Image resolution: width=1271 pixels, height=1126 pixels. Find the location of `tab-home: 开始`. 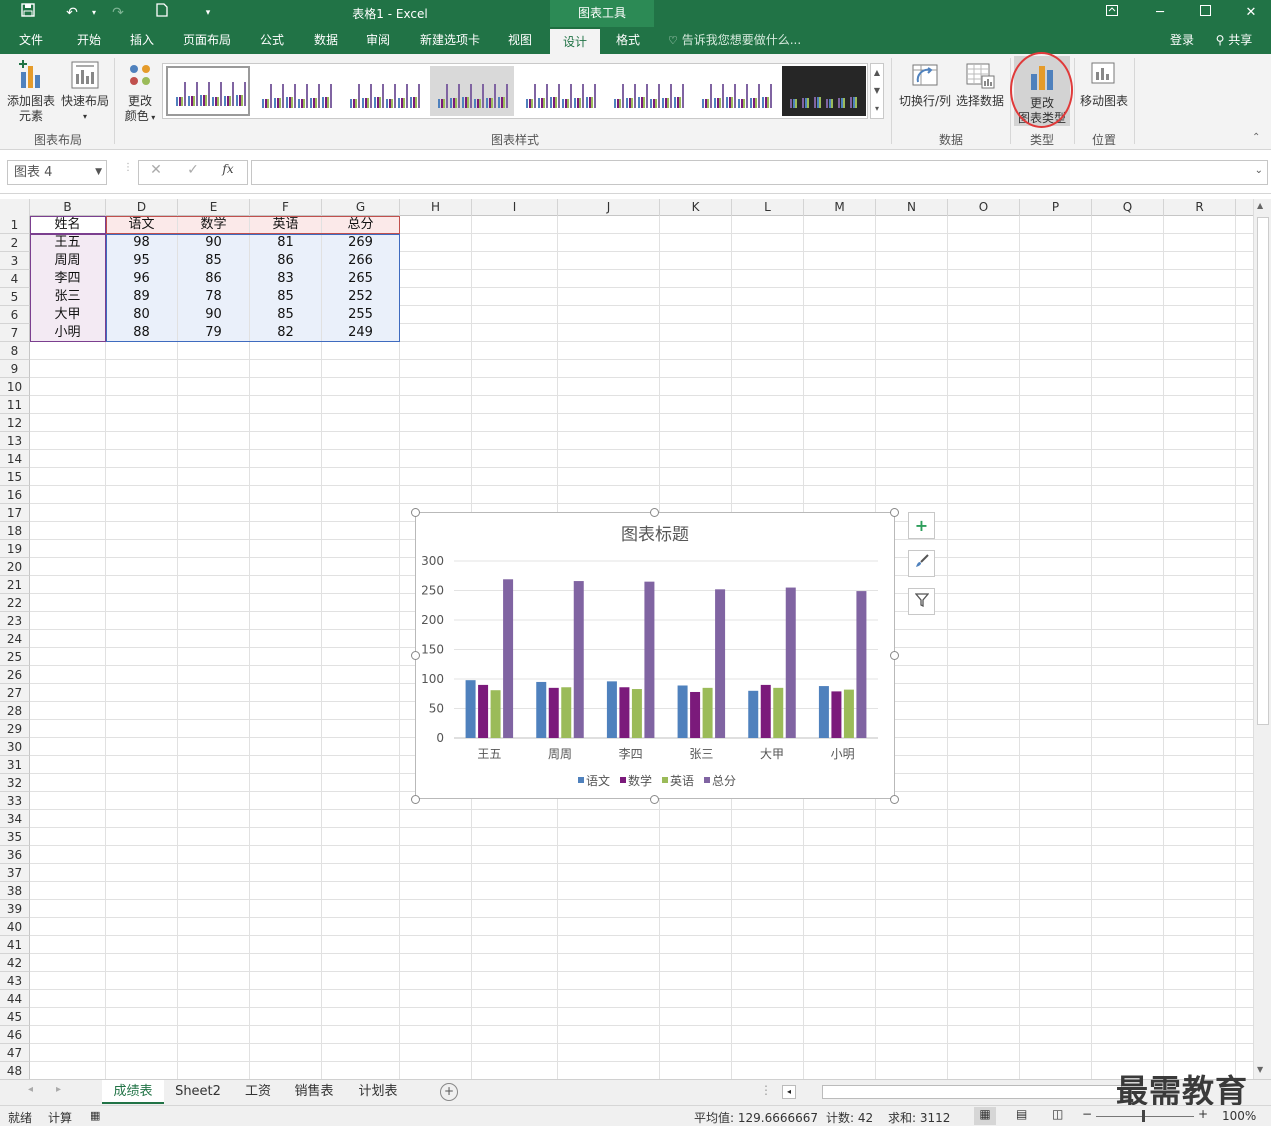

tab-home: 开始 is located at coordinates (89, 40).